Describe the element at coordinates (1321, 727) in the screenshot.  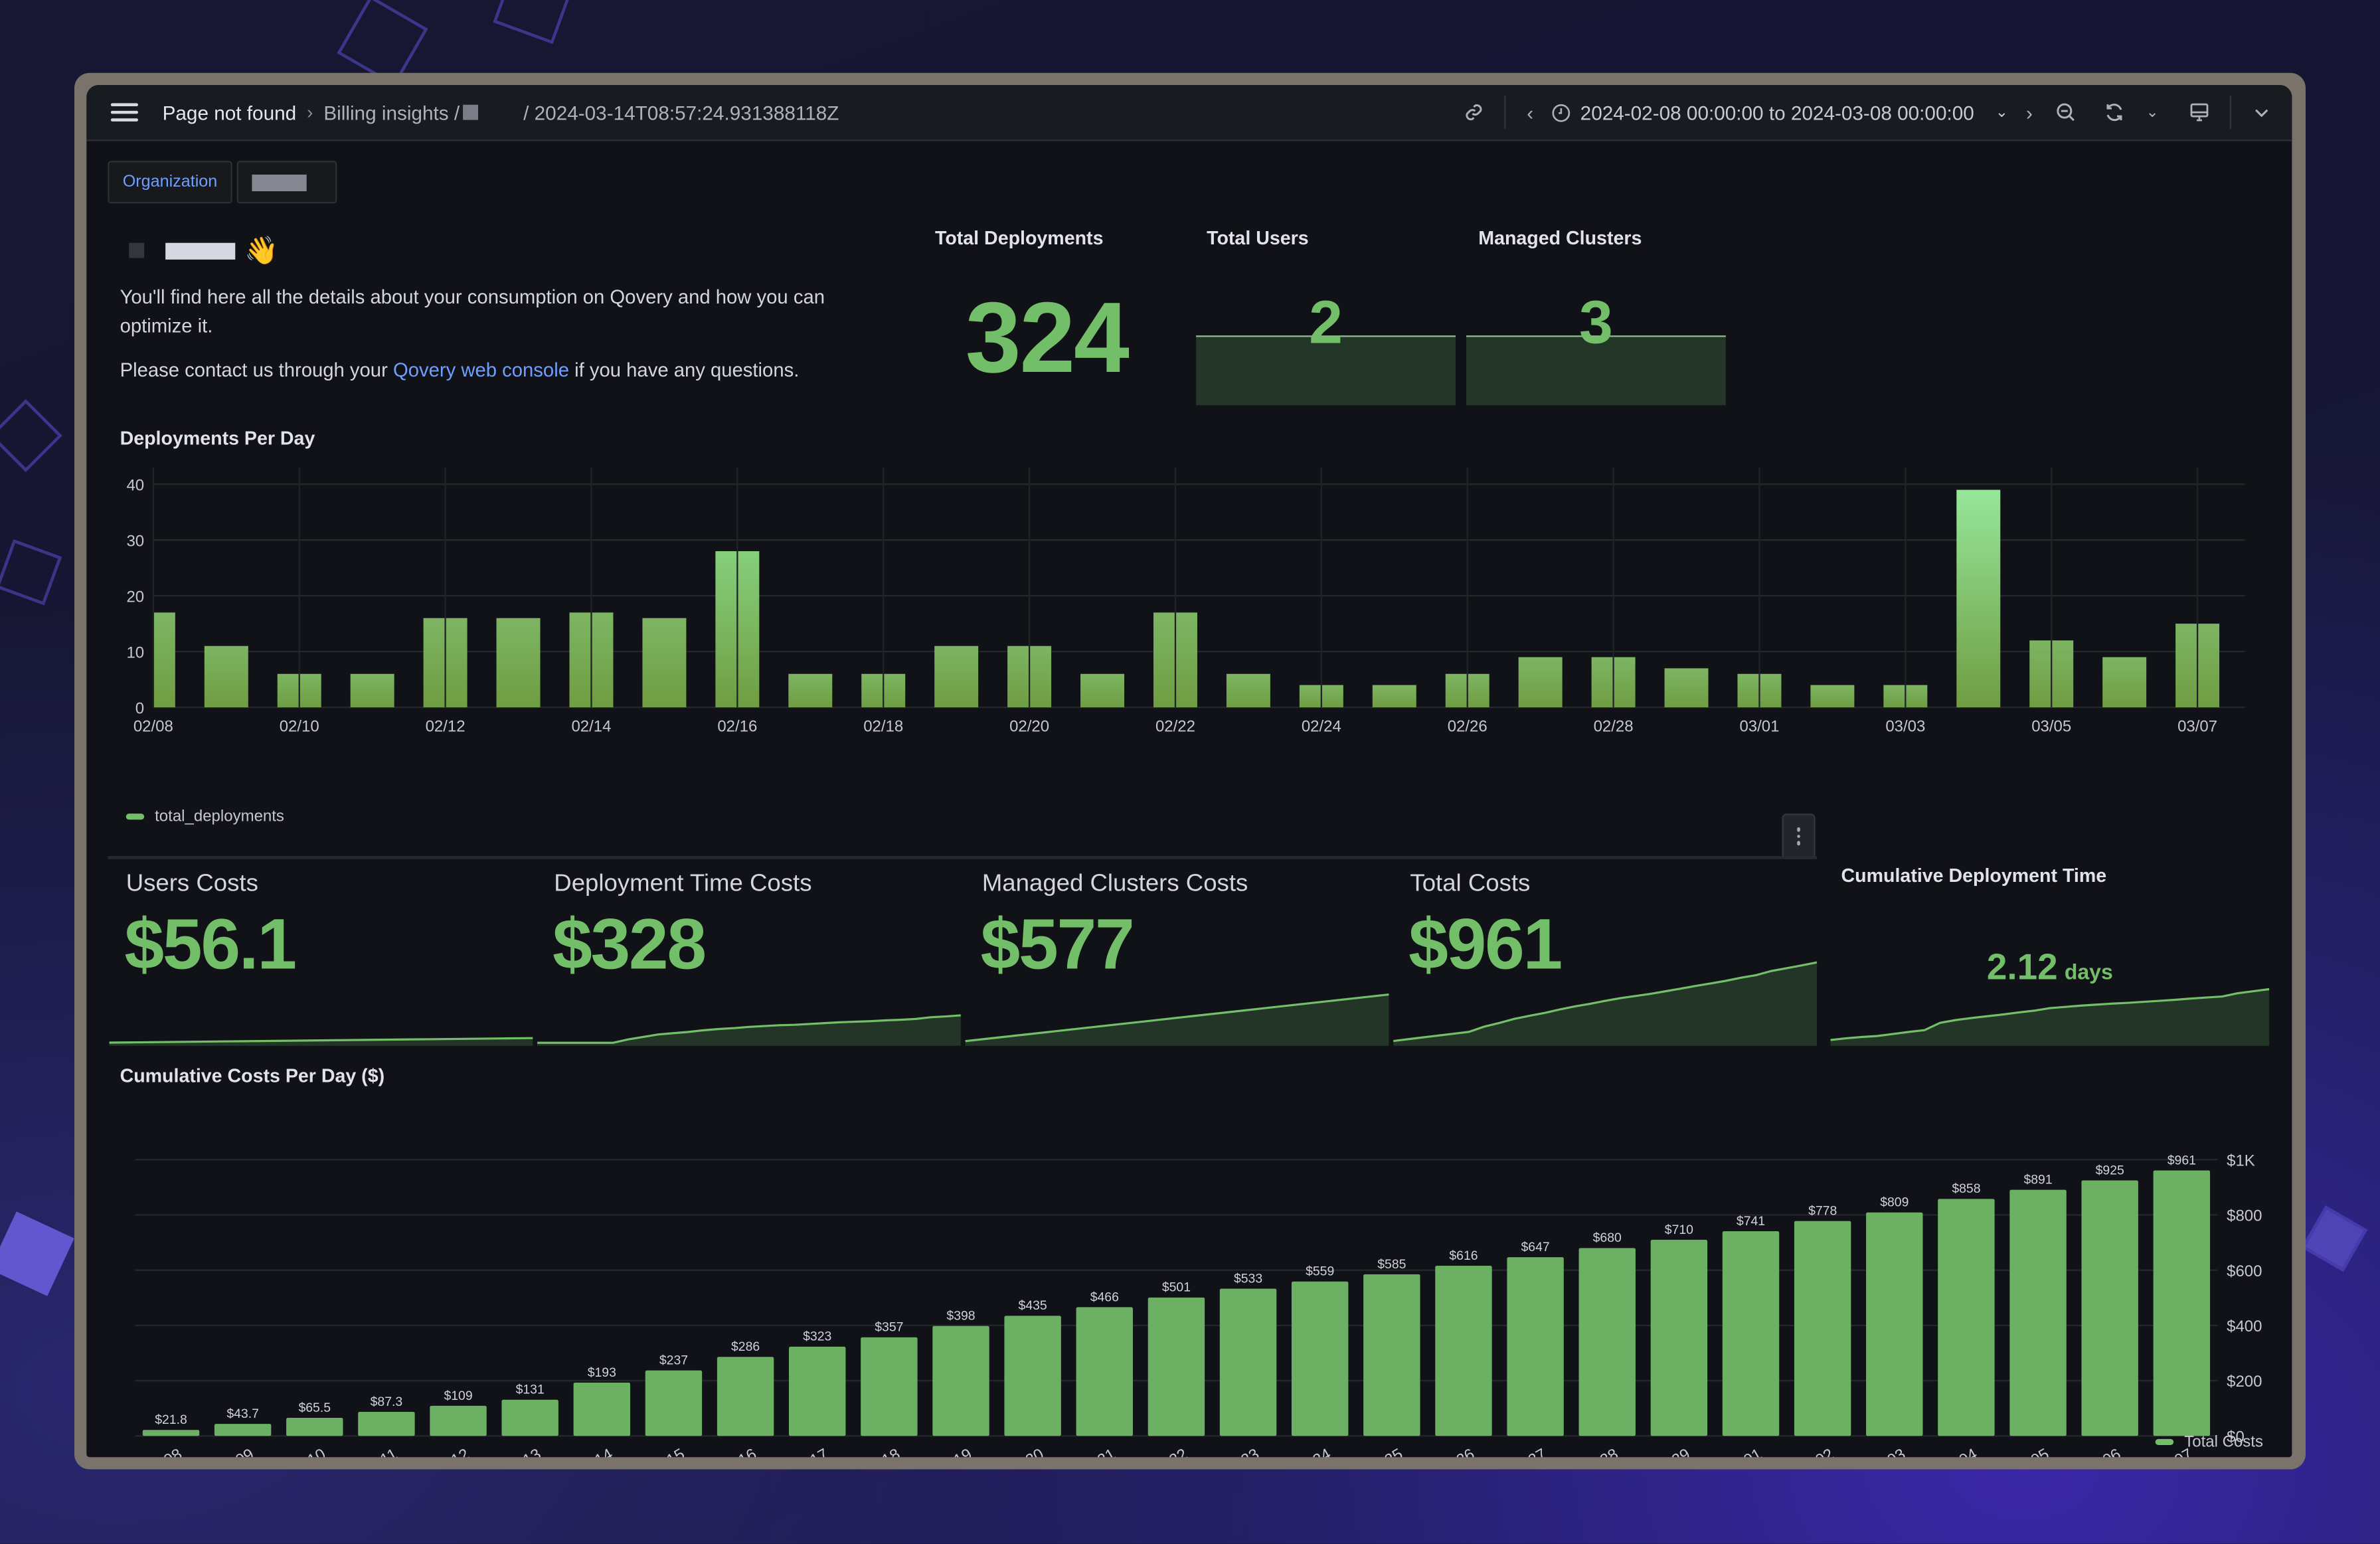
I see `x-tick-label: 02/24` at that location.